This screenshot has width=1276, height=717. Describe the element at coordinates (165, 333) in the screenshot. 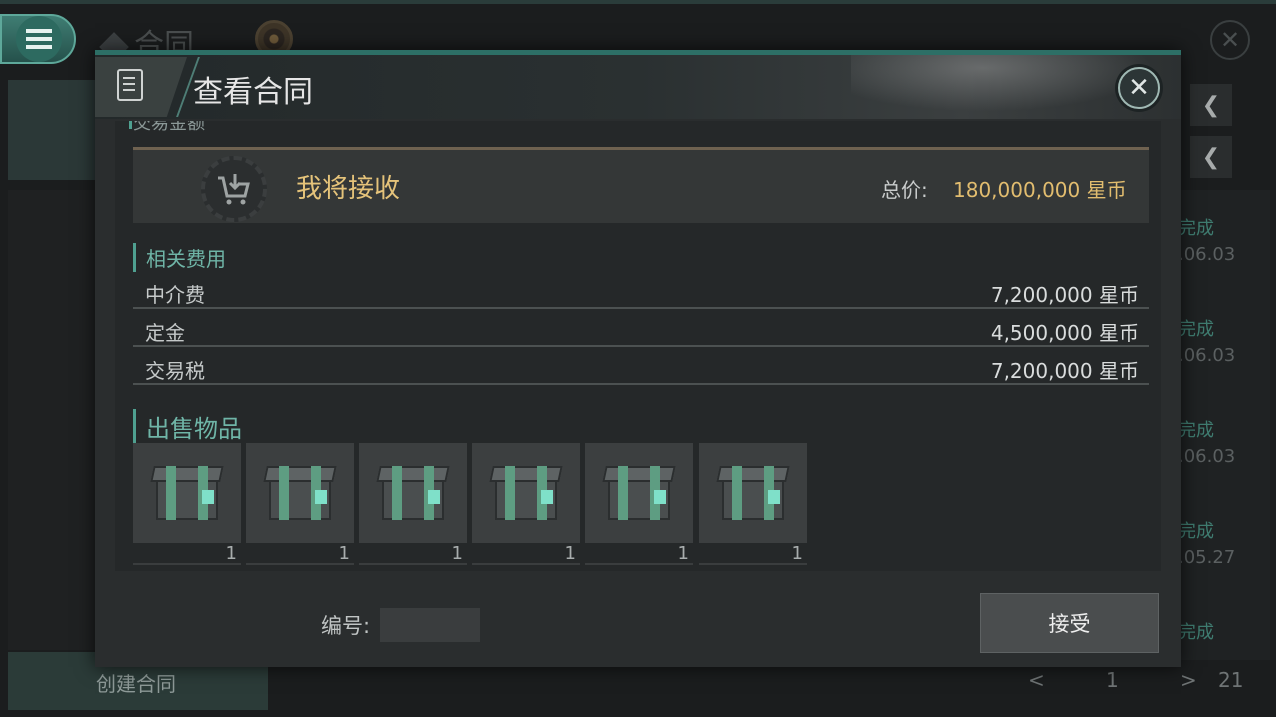

I see `fee-name: 定金` at that location.